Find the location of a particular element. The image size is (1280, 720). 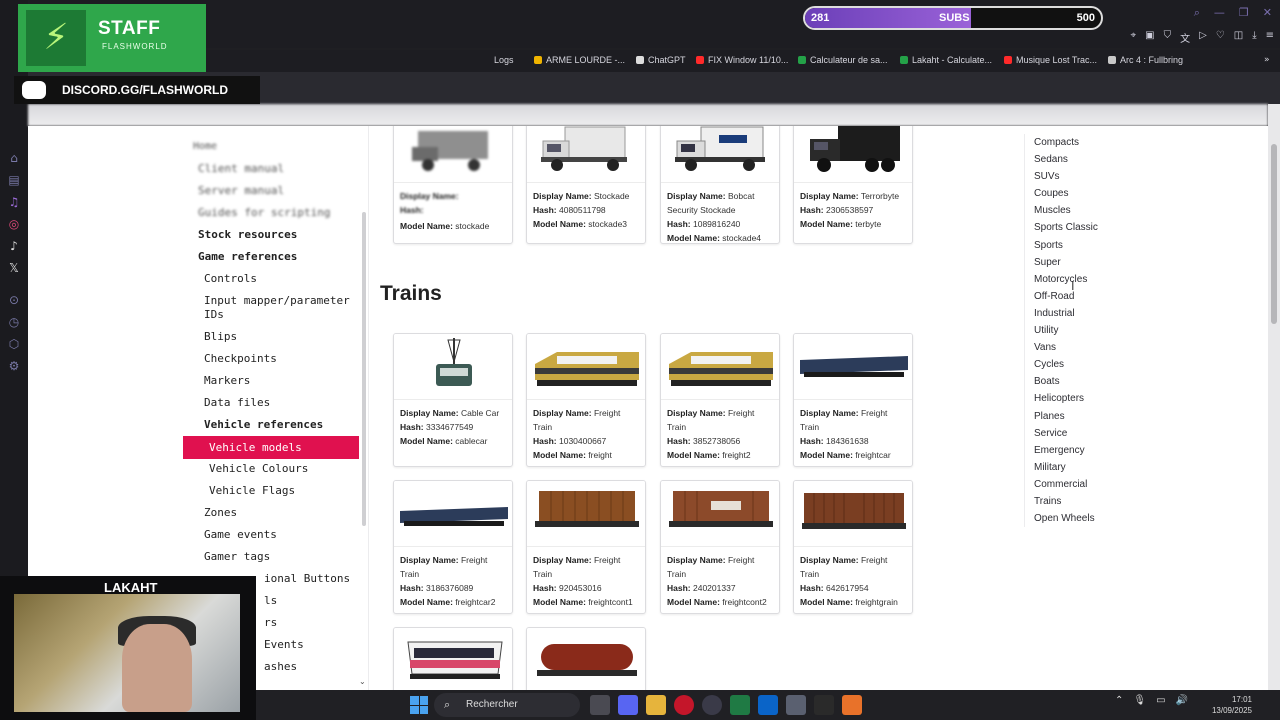

nav-item-partial: ional Buttons is located at coordinates (307, 579).